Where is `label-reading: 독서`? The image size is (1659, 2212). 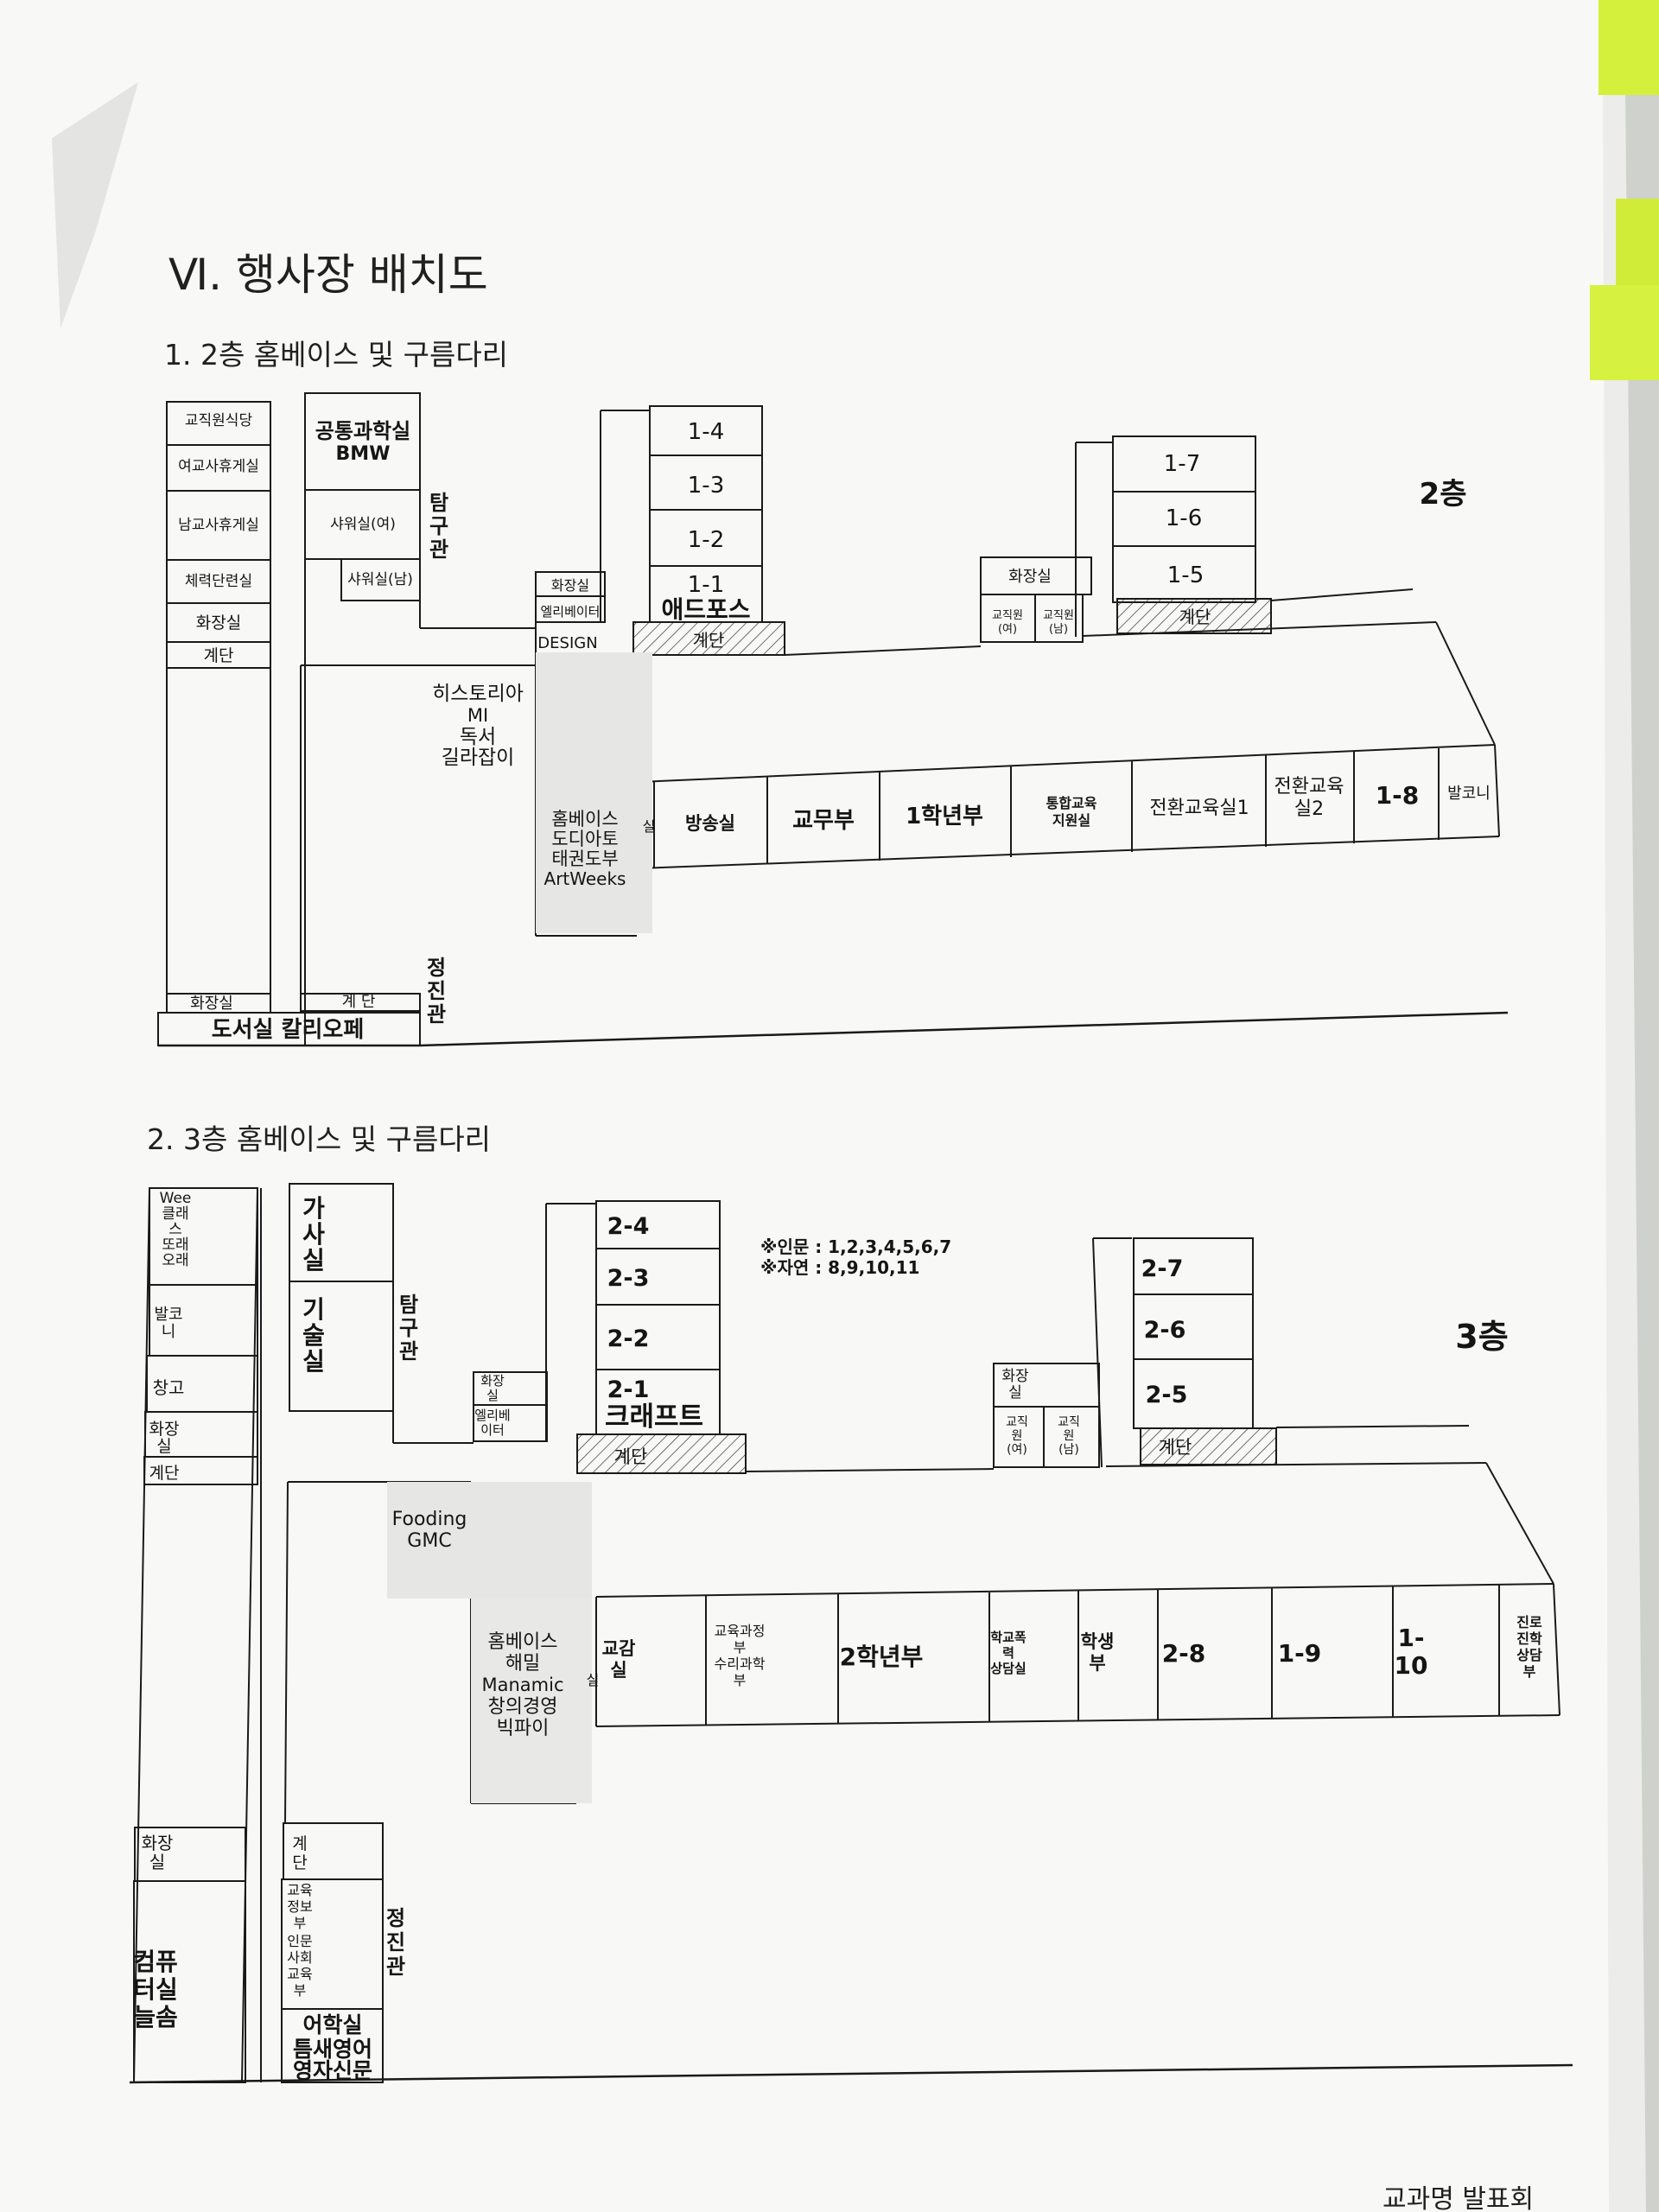
label-reading: 독서 is located at coordinates (478, 737).